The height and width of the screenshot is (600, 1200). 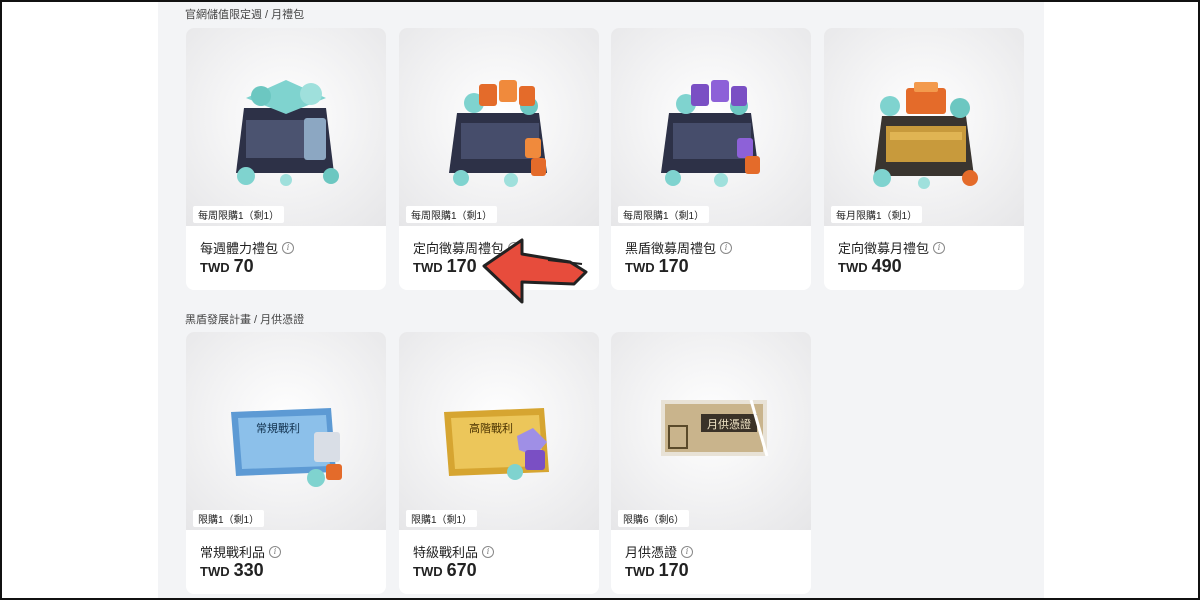 What do you see at coordinates (659, 551) in the screenshot?
I see `product-name: 月供憑證 i` at bounding box center [659, 551].